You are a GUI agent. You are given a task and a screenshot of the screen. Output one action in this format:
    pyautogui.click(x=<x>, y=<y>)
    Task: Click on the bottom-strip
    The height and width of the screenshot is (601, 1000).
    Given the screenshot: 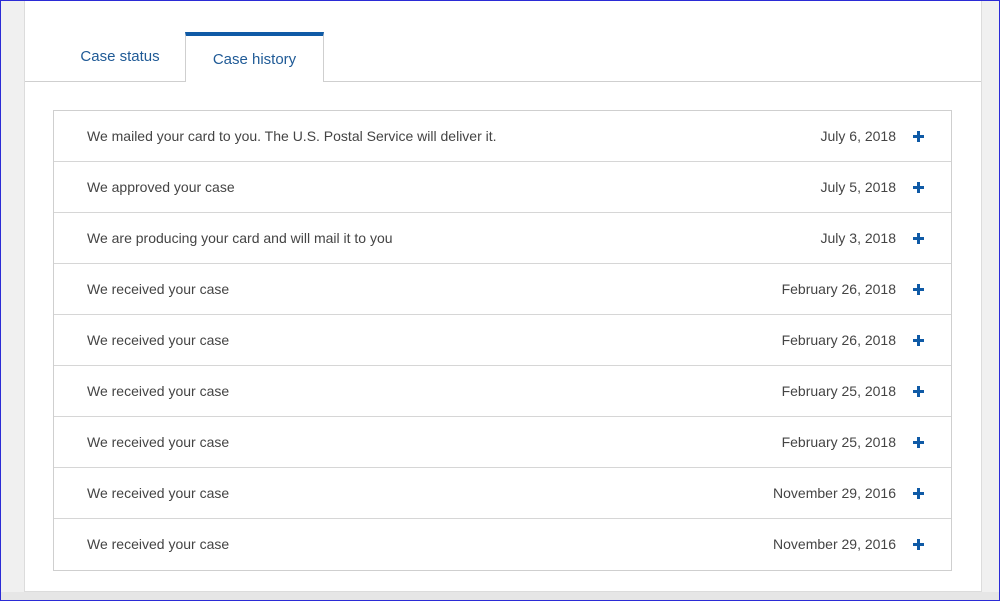 What is the action you would take?
    pyautogui.click(x=500, y=596)
    